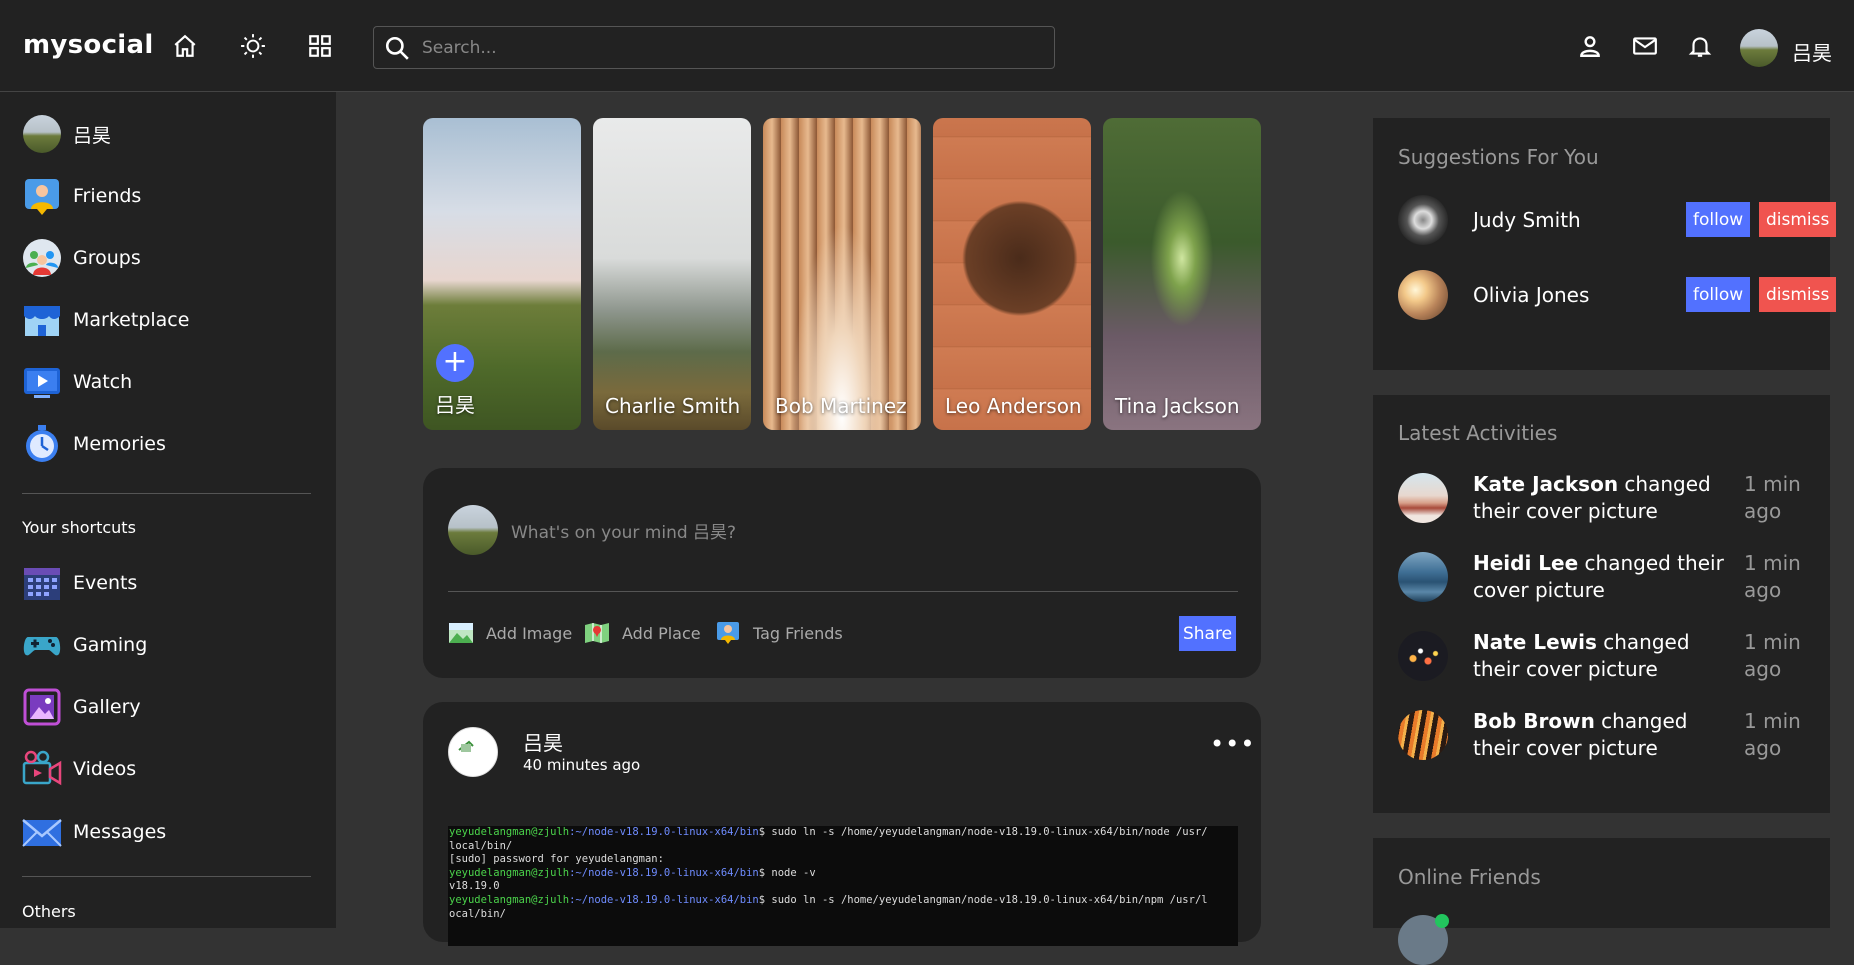 Image resolution: width=1854 pixels, height=965 pixels. I want to click on add-image-label: Add Image, so click(529, 633).